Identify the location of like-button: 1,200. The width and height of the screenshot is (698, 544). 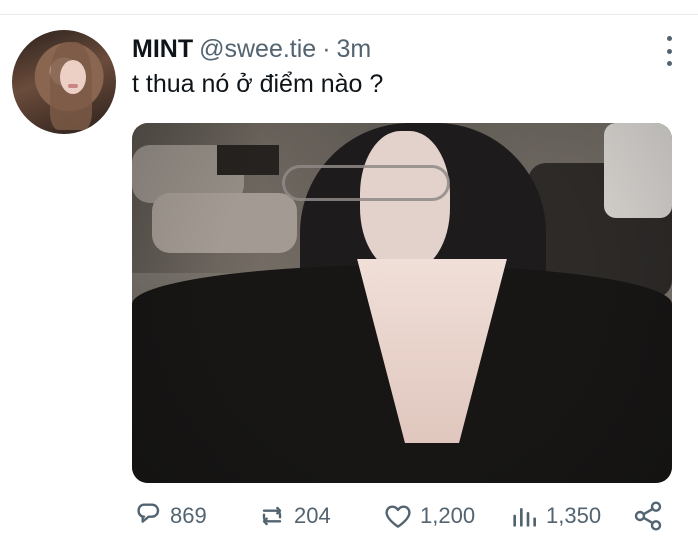
(428, 516).